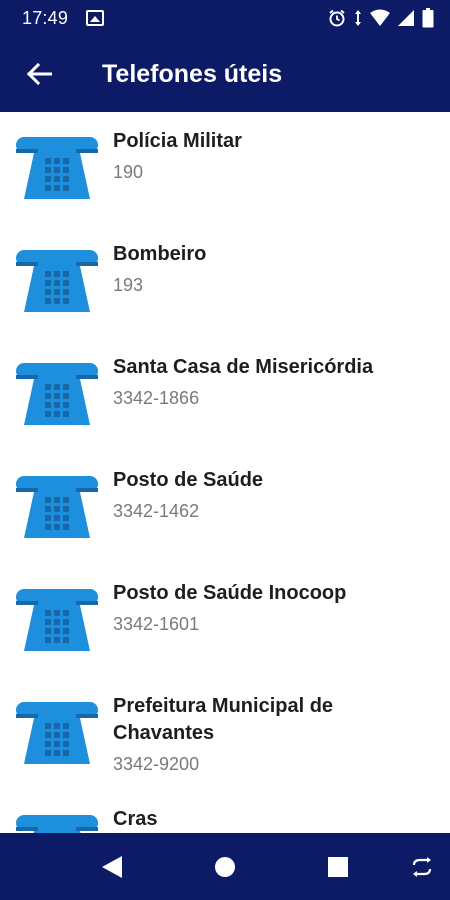 This screenshot has width=450, height=900. Describe the element at coordinates (160, 254) in the screenshot. I see `contact-name: Bombeiro` at that location.